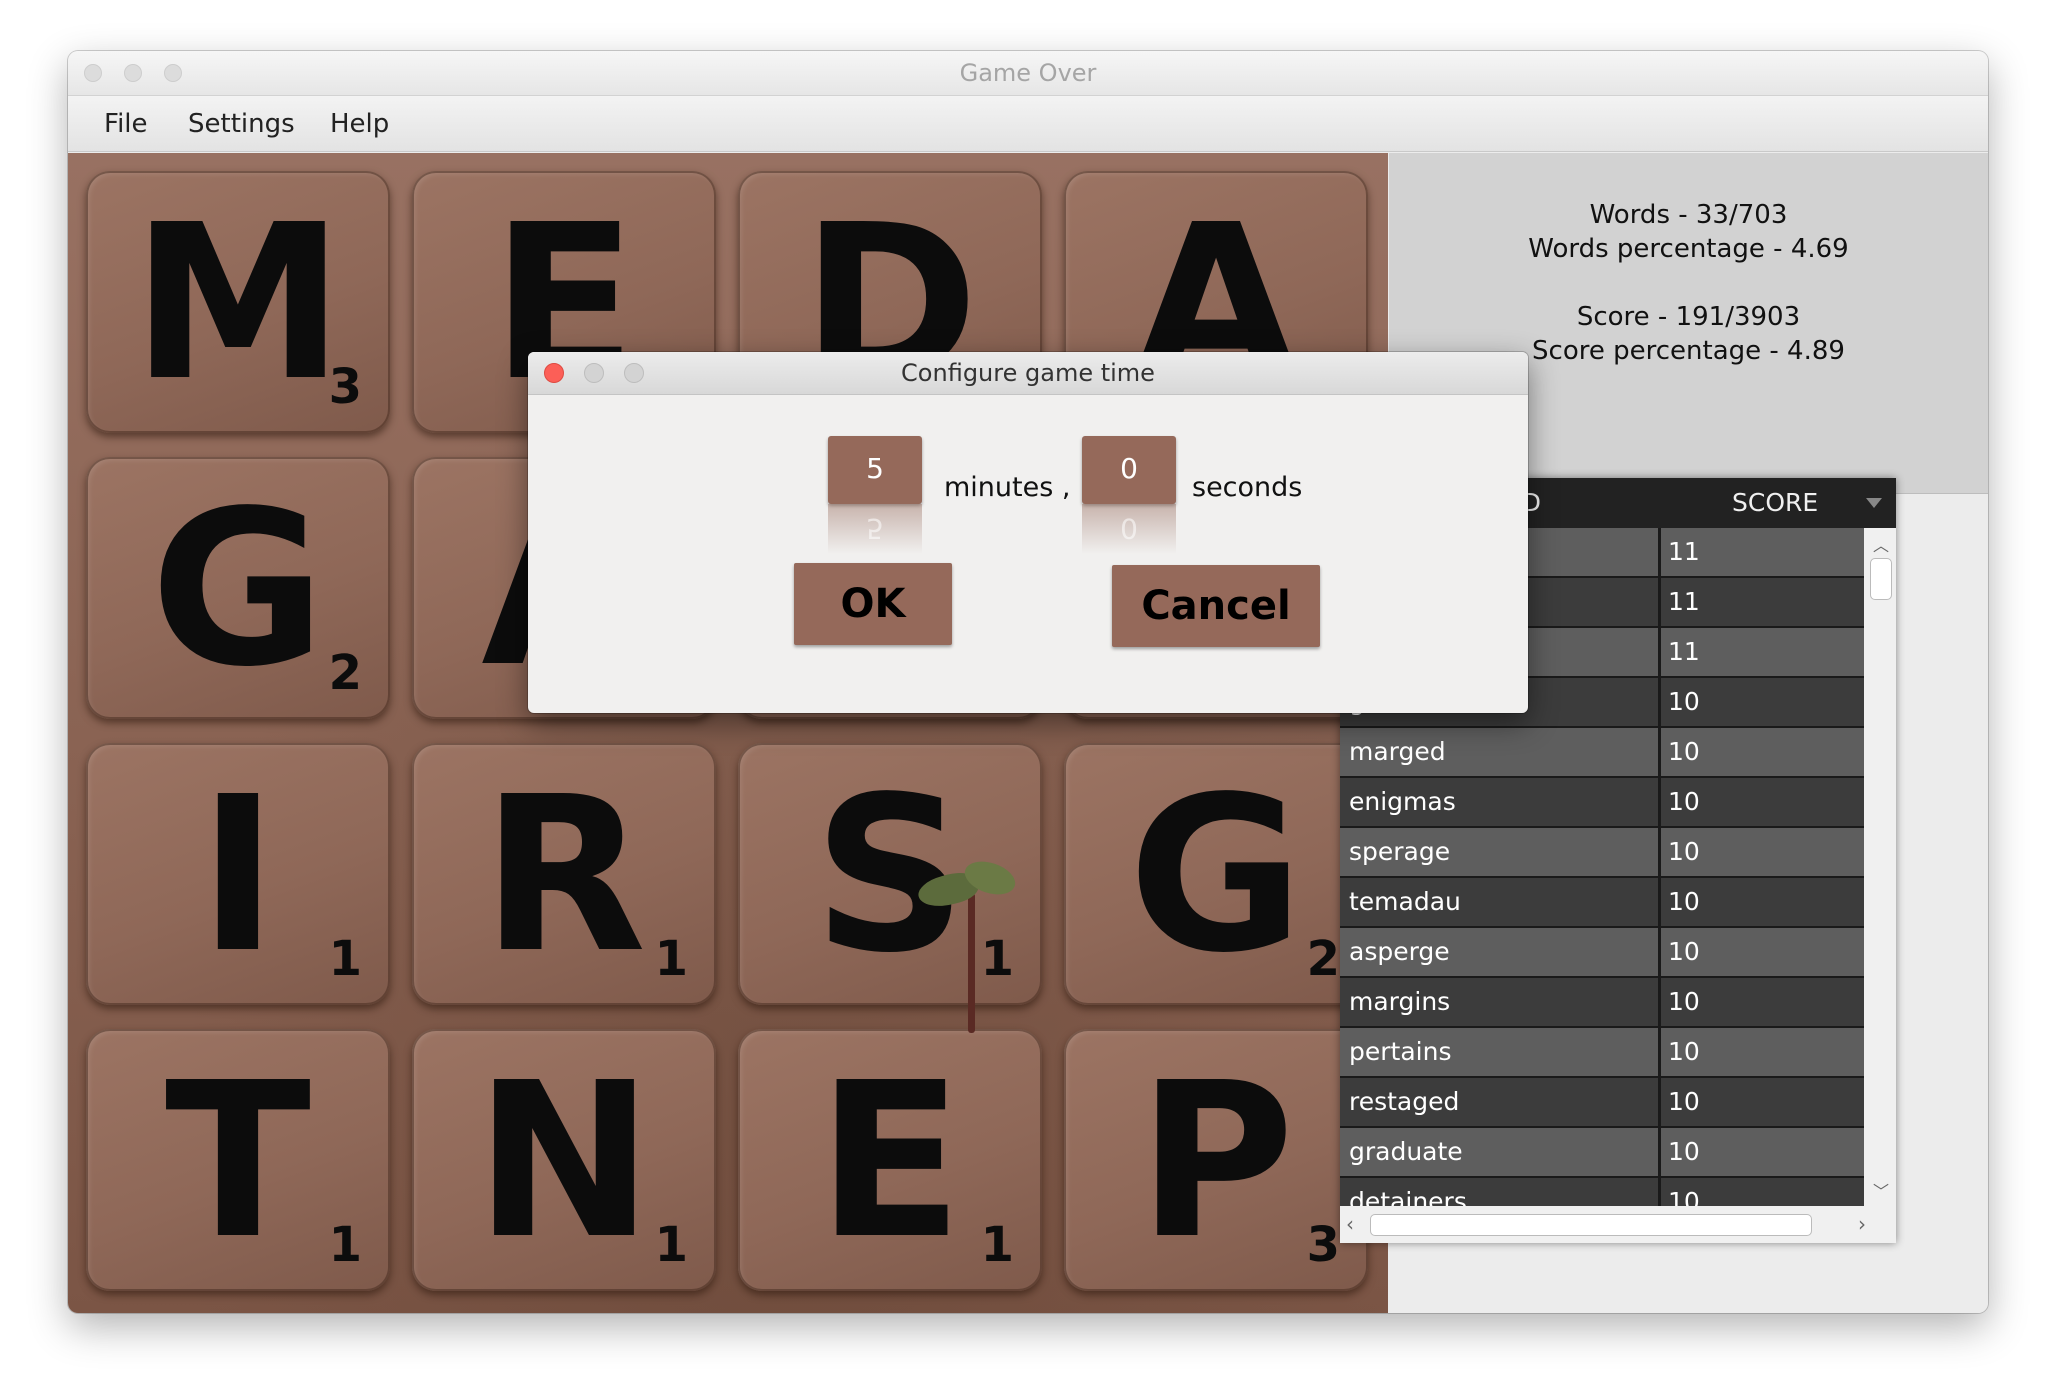 The image size is (2056, 1396). I want to click on tile: T1, so click(238, 1160).